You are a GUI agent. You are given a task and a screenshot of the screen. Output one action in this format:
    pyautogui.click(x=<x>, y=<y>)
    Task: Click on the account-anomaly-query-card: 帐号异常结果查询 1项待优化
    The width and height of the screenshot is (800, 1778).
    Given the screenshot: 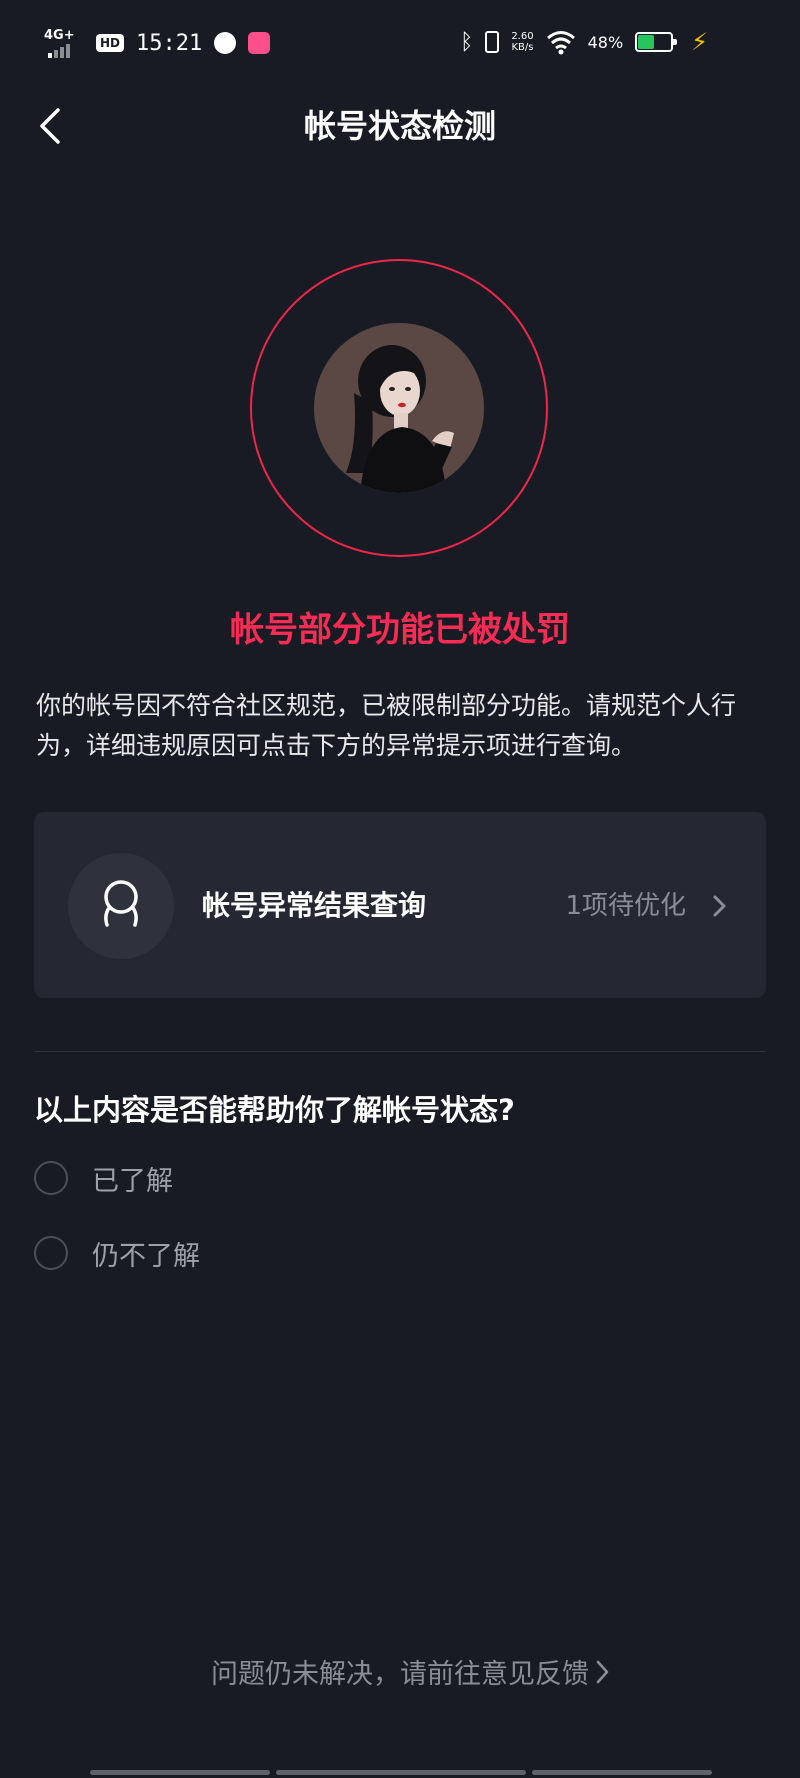 What is the action you would take?
    pyautogui.click(x=400, y=905)
    